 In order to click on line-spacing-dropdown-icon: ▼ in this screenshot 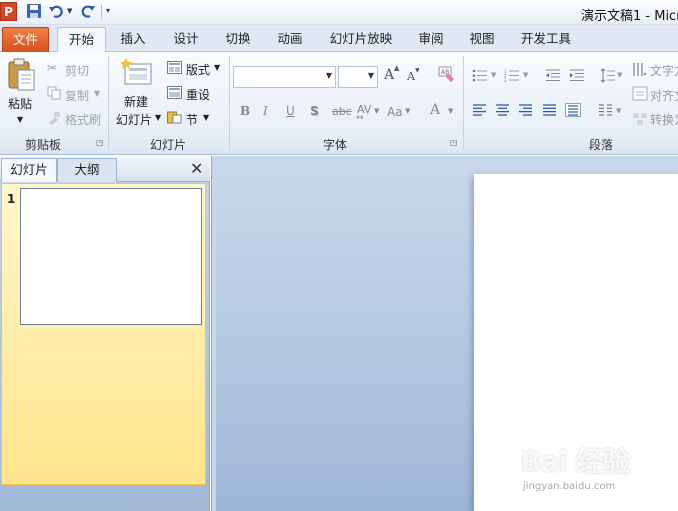, I will do `click(619, 75)`.